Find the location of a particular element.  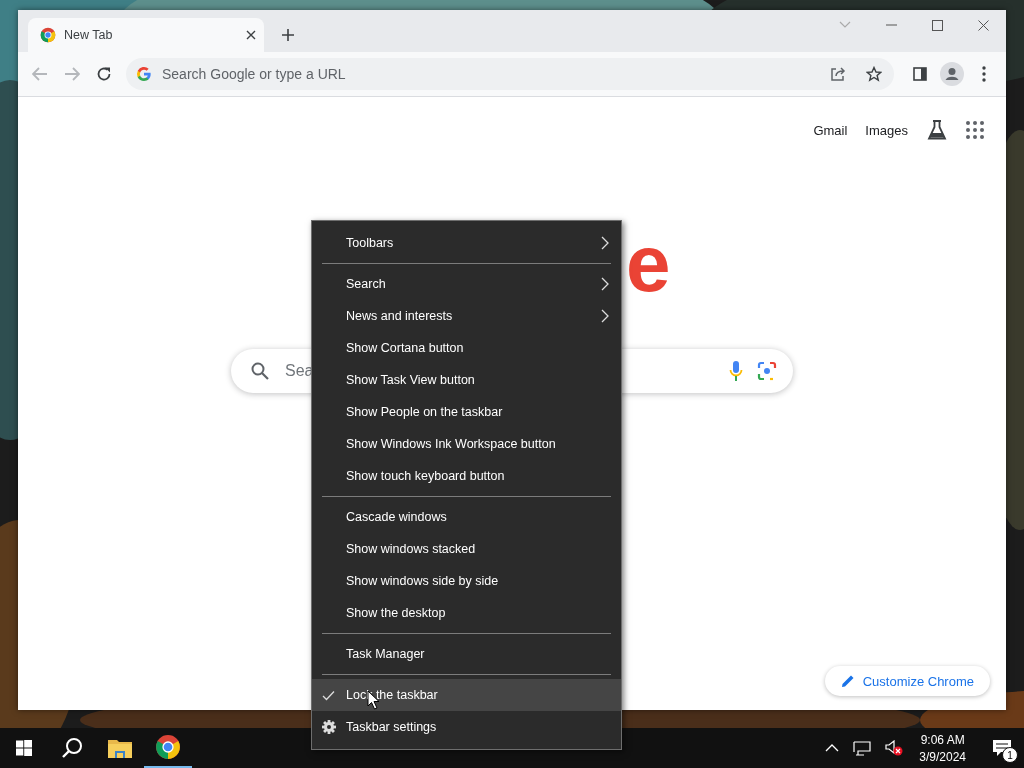

menu-item: Search is located at coordinates (466, 284).